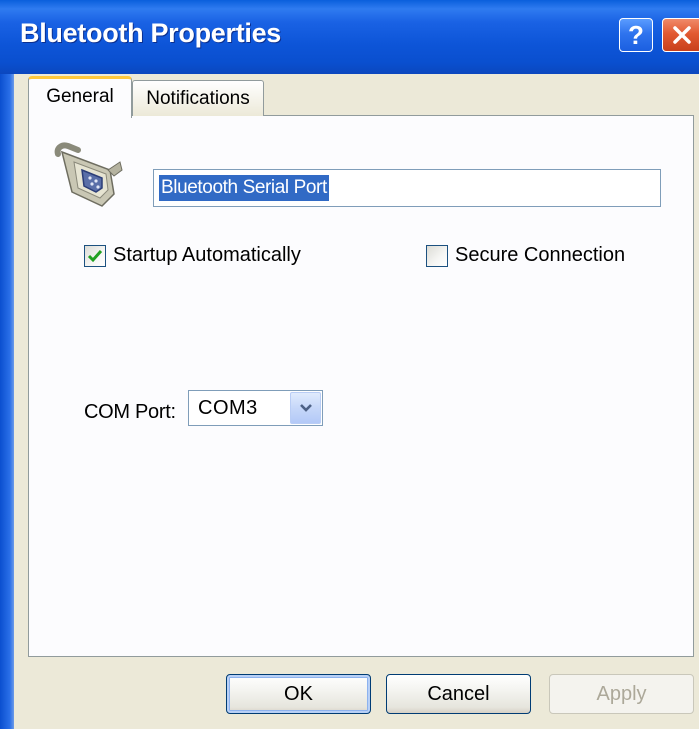 The width and height of the screenshot is (699, 729). I want to click on window-title: Bluetooth Properties, so click(151, 33).